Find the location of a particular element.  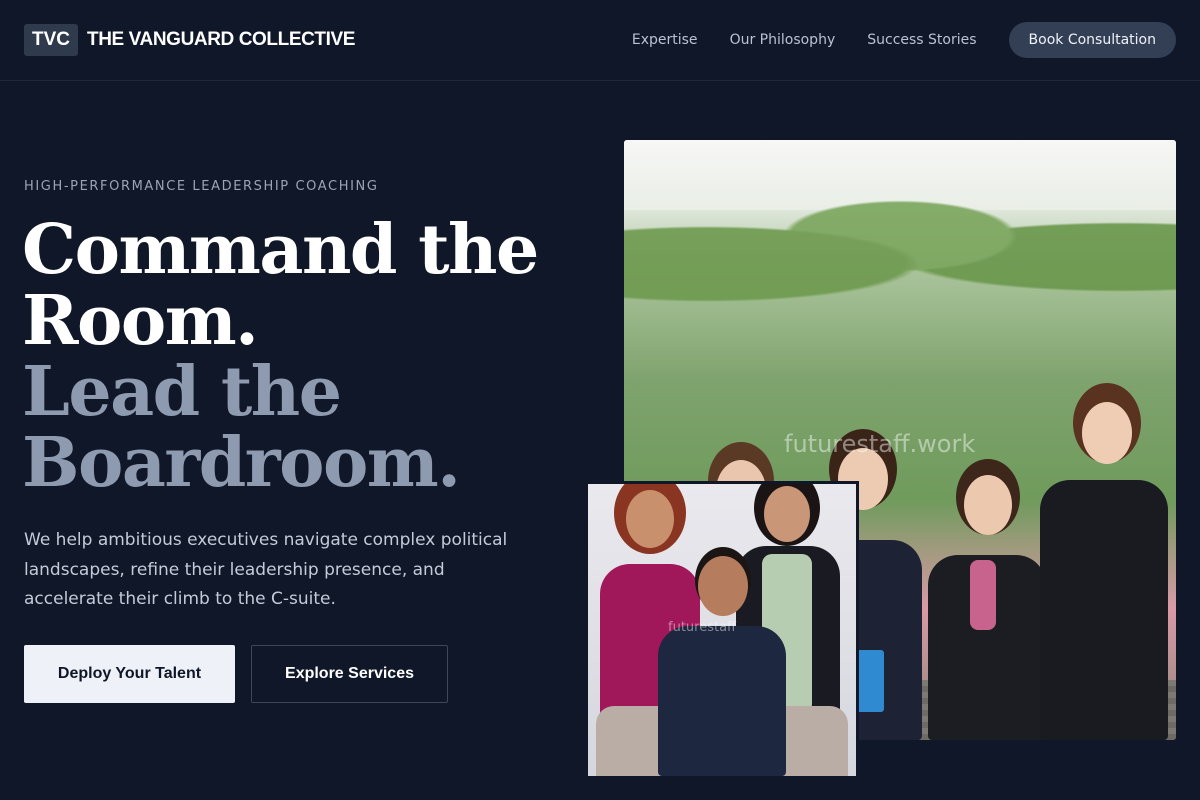

headline-line-1: Command the is located at coordinates (280, 250).